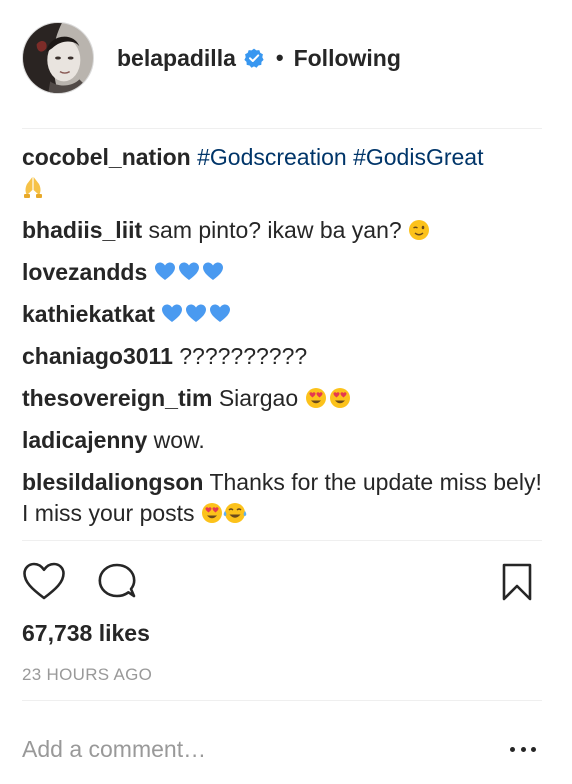 This screenshot has height=784, width=572. Describe the element at coordinates (117, 580) in the screenshot. I see `comment-icon` at that location.